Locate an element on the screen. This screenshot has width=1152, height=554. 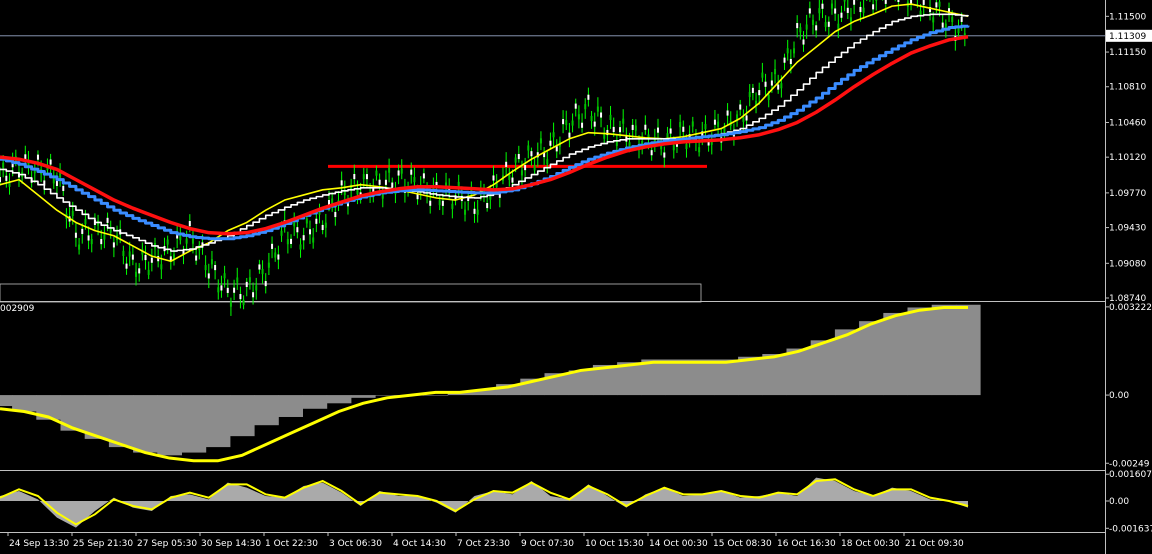
time-axis-label: 4 Oct 14:30 is located at coordinates (419, 544).